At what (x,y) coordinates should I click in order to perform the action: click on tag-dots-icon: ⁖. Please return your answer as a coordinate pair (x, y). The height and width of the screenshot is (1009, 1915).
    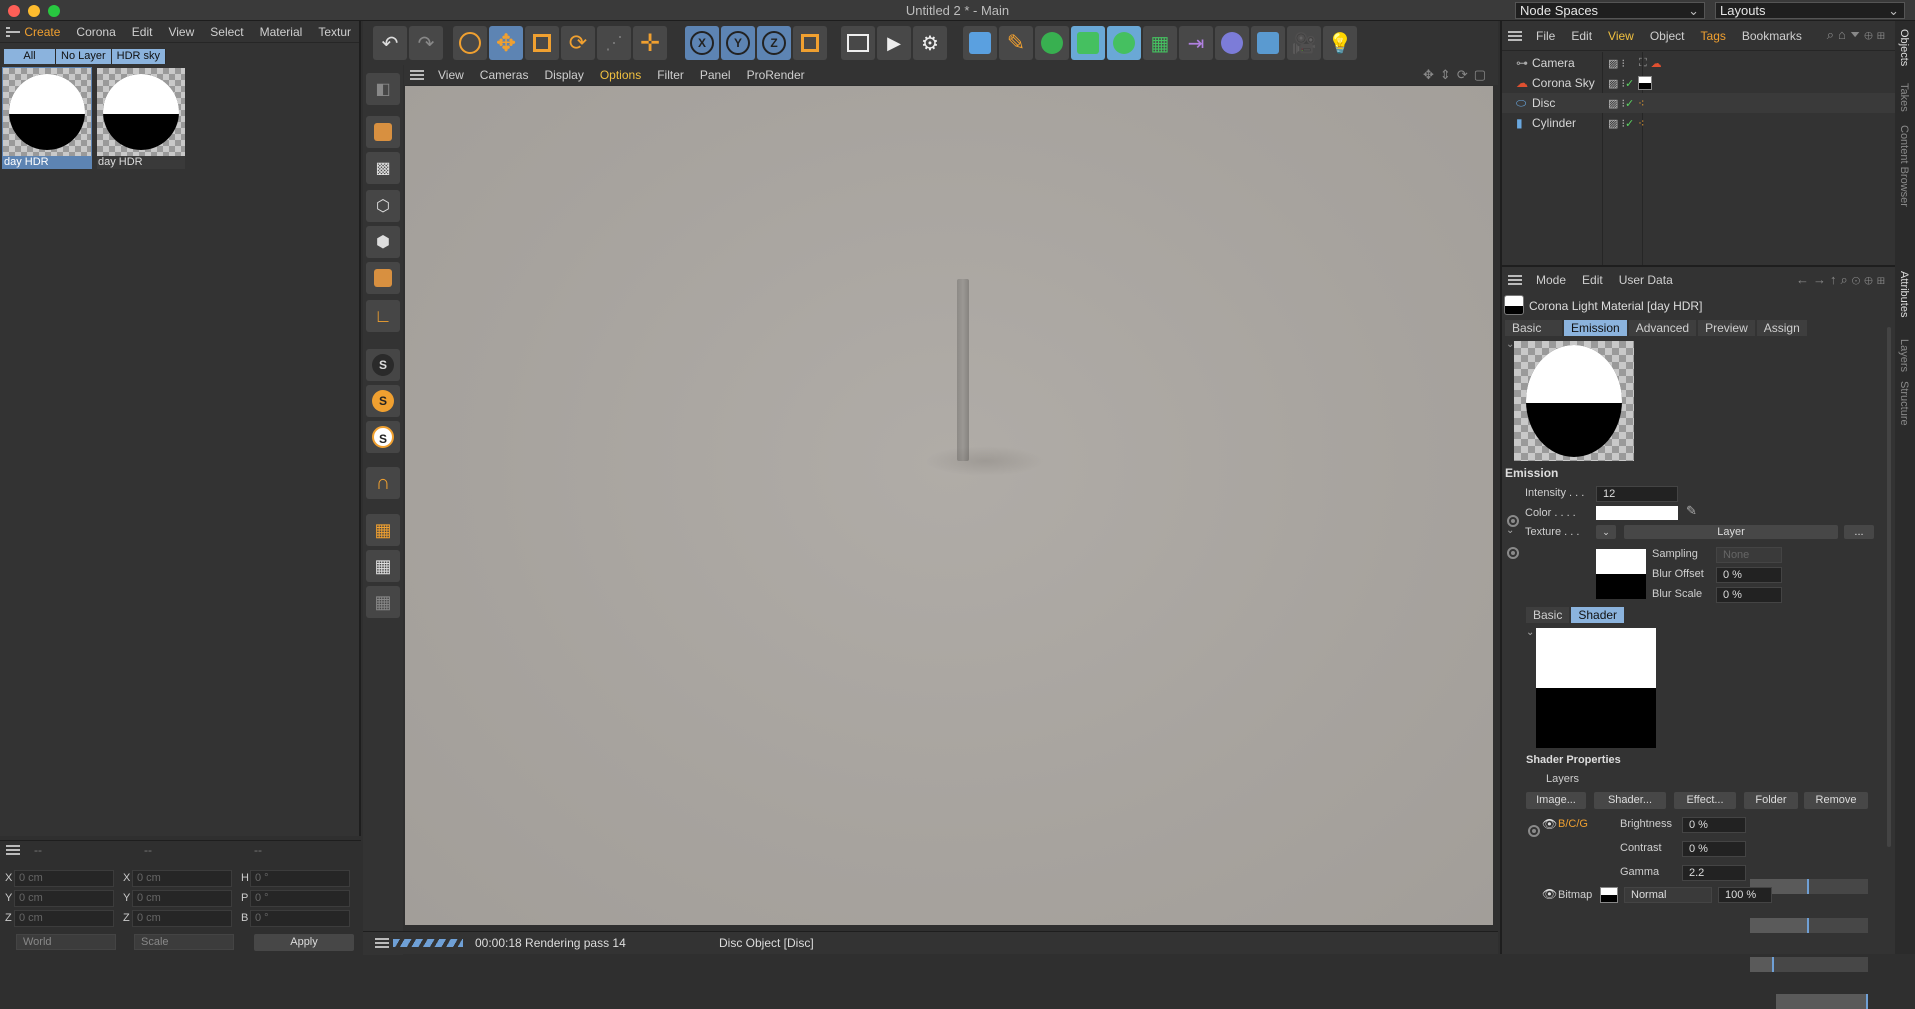
    Looking at the image, I should click on (1641, 123).